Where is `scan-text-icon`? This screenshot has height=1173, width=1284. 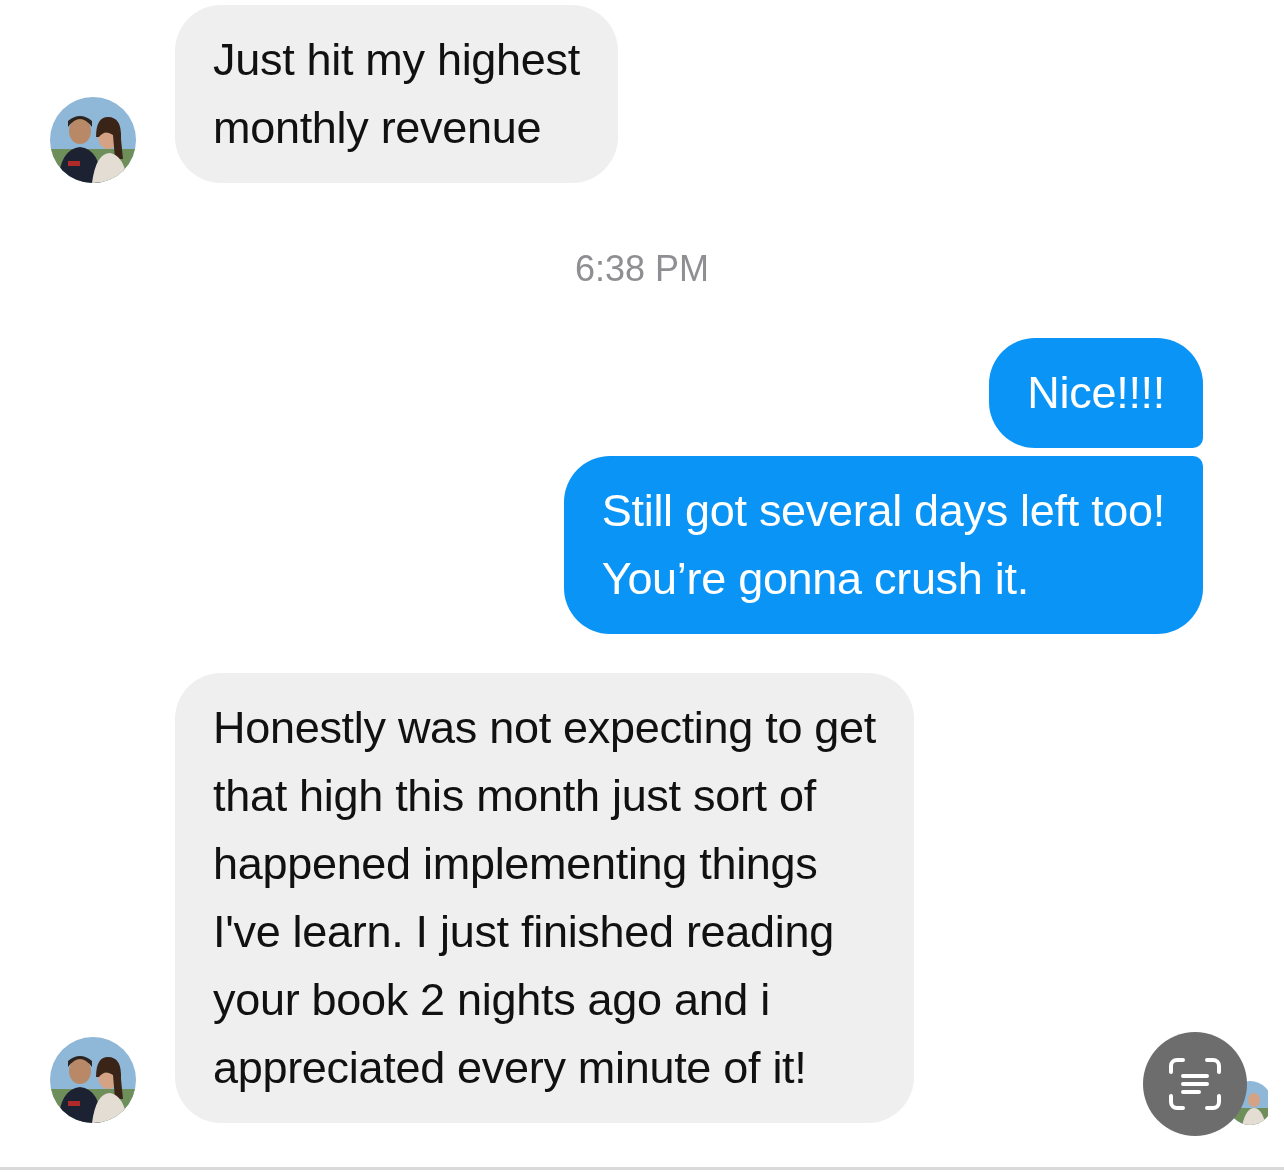 scan-text-icon is located at coordinates (1195, 1084).